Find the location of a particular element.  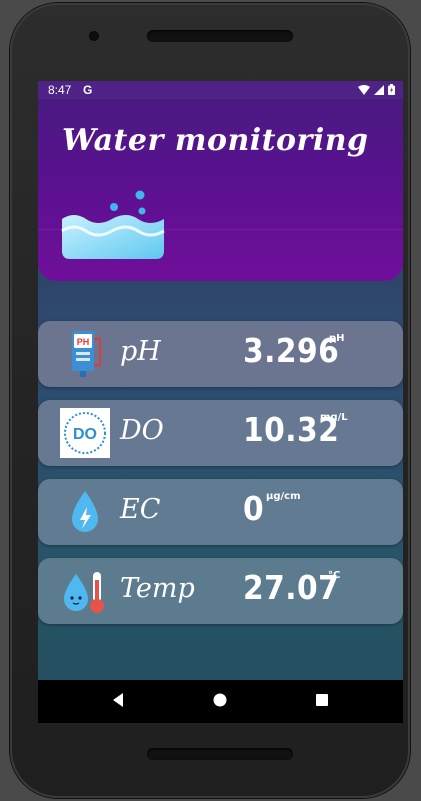

status-icons is located at coordinates (376, 89).